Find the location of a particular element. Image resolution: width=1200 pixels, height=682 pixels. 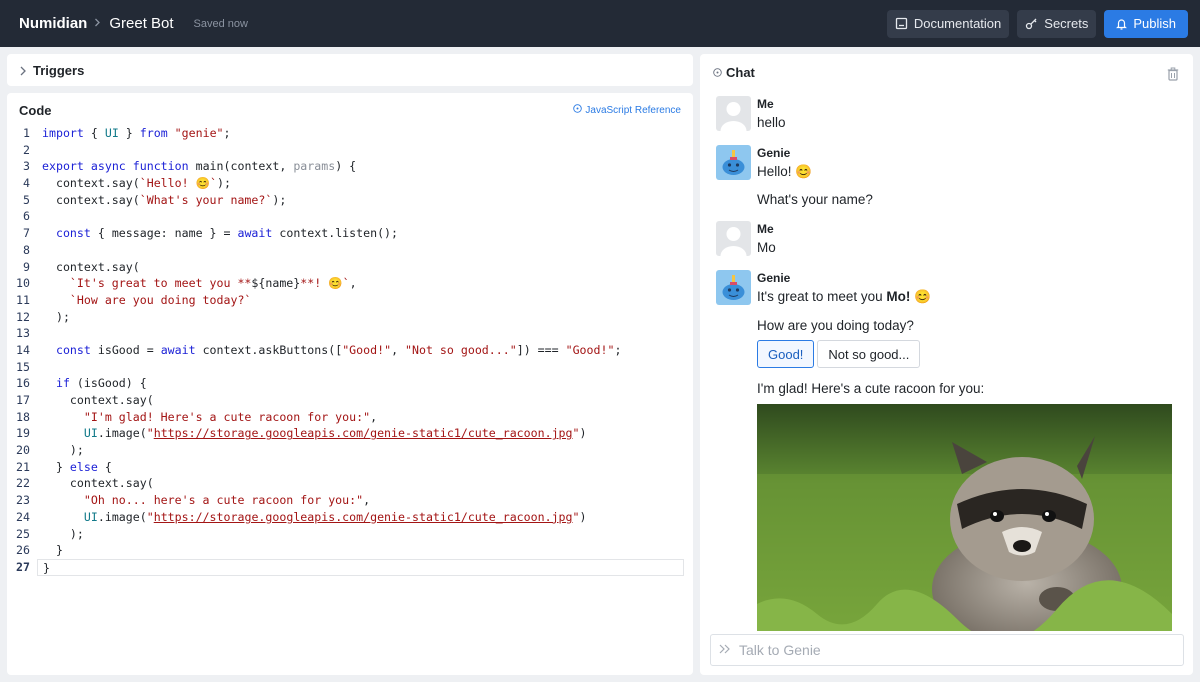

javascript-reference-link: JavaScript Reference is located at coordinates (627, 110).